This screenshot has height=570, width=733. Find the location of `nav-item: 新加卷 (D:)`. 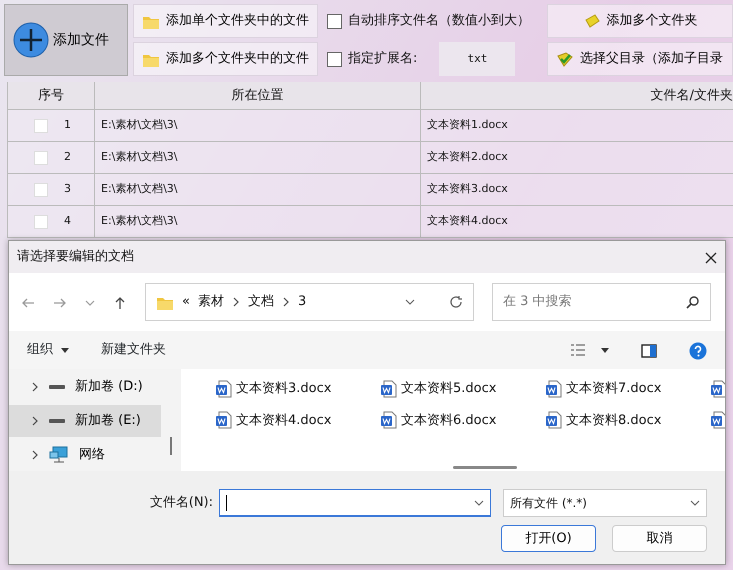

nav-item: 新加卷 (D:) is located at coordinates (85, 387).